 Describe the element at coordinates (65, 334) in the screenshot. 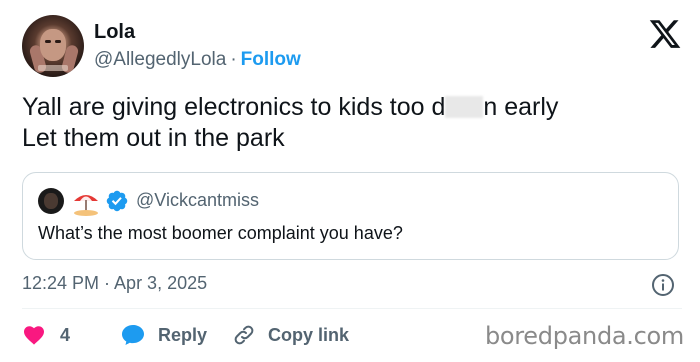

I see `like-count: 4` at that location.